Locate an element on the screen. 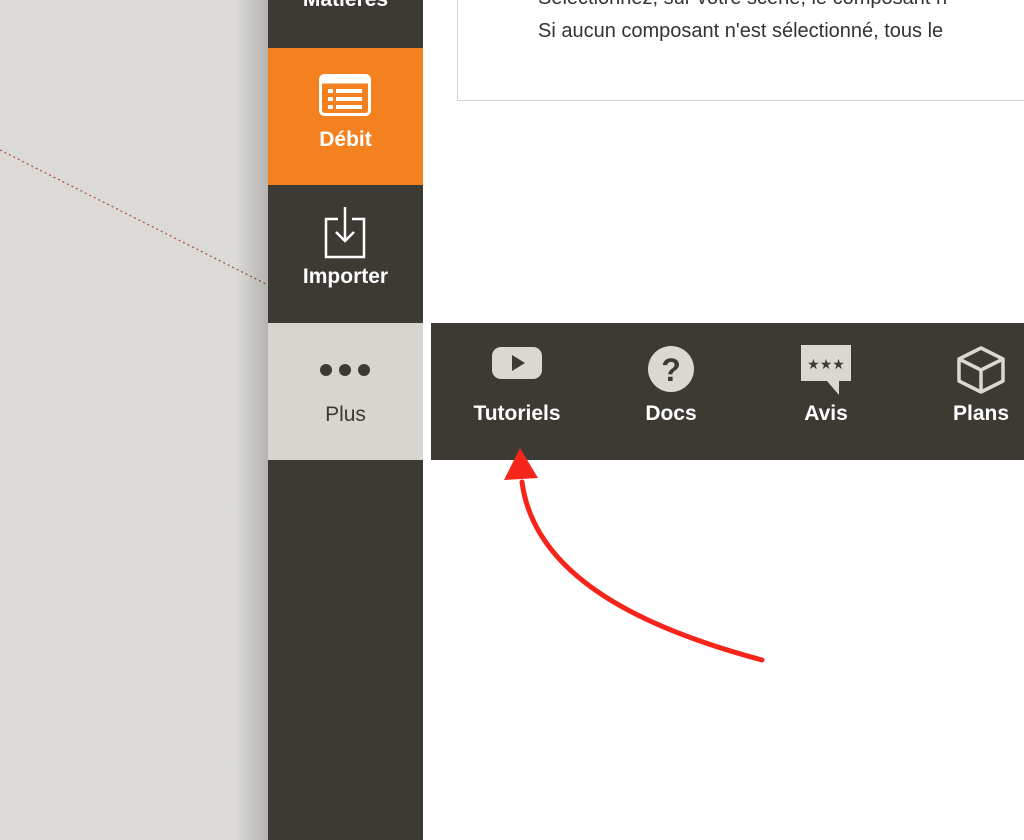  toolbar-item-label: Docs is located at coordinates (671, 413).